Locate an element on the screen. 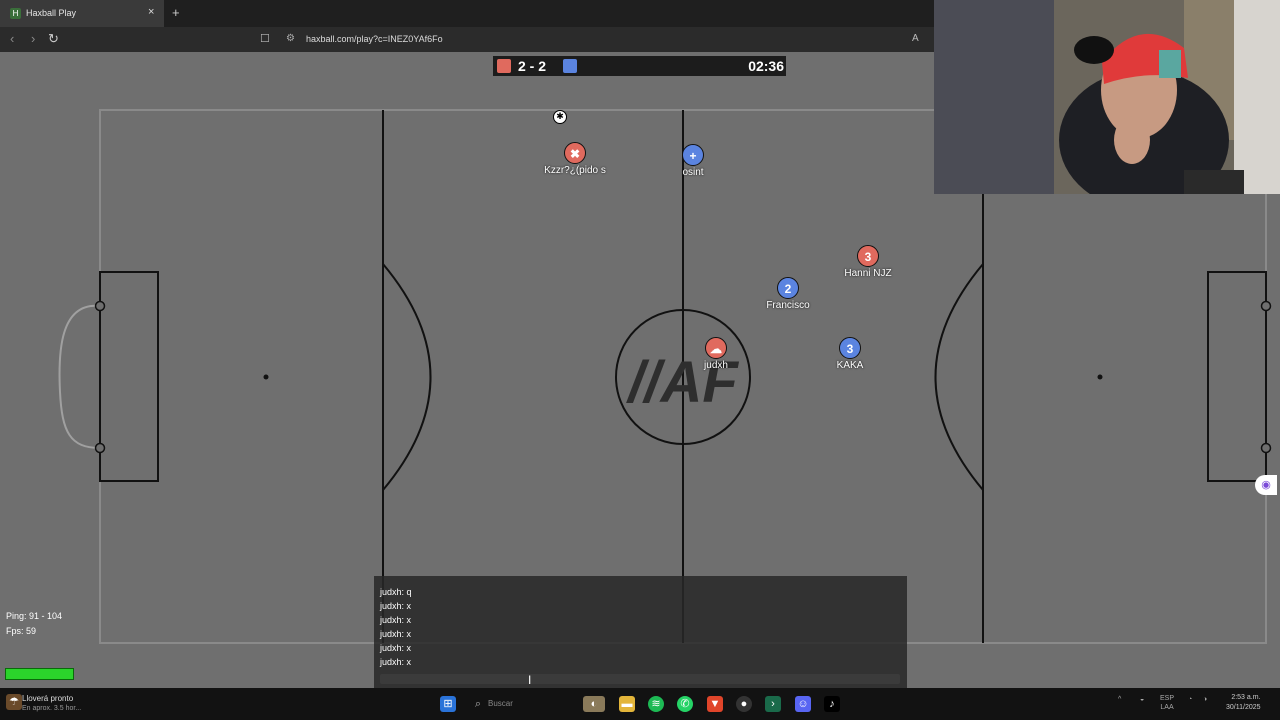 The height and width of the screenshot is (720, 1280). discord-icon: ☺ is located at coordinates (803, 704).